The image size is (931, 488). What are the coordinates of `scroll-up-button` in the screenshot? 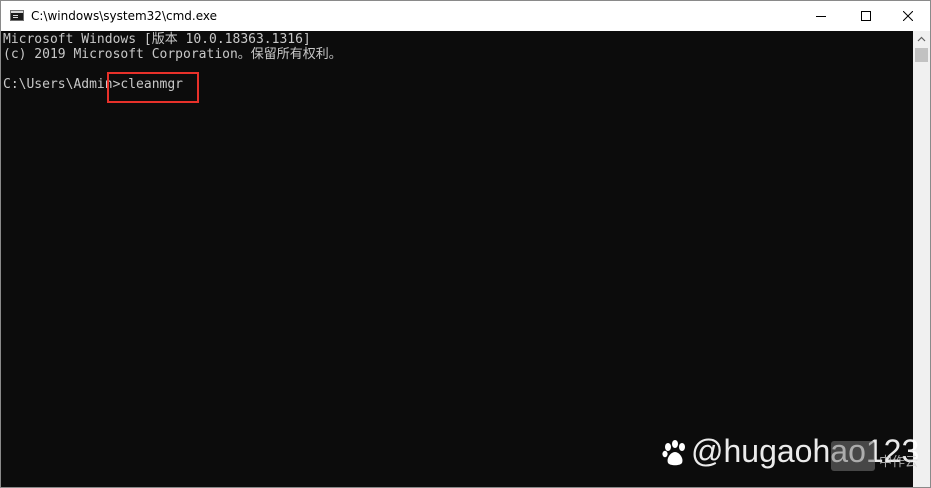 It's located at (921, 39).